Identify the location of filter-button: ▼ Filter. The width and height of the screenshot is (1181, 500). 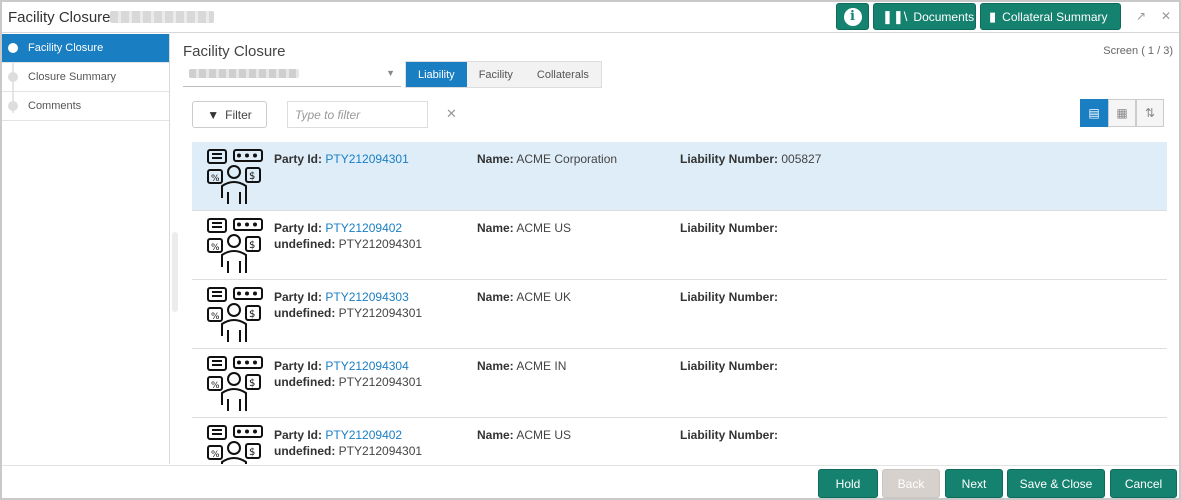
(229, 114).